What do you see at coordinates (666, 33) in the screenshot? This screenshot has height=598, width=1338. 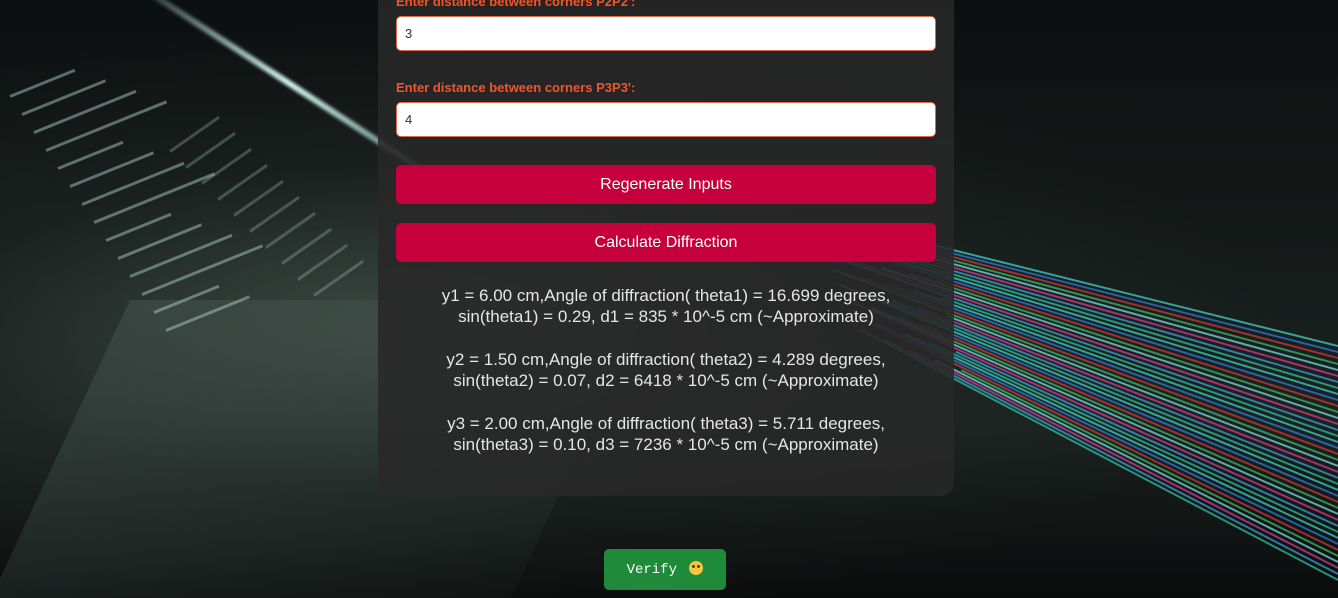 I see `p2-distance-input` at bounding box center [666, 33].